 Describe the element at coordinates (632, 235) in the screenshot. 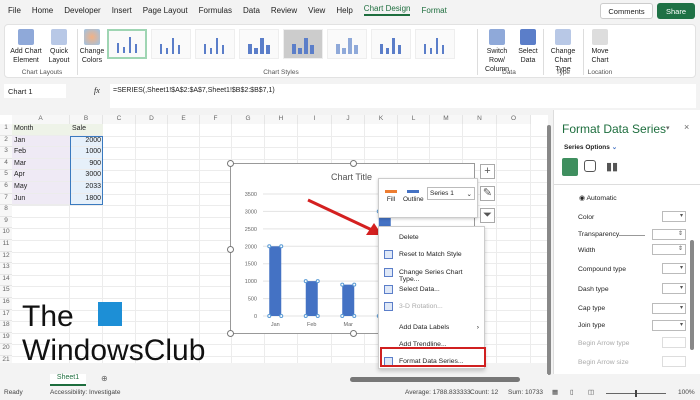

I see `transparency-slider` at that location.